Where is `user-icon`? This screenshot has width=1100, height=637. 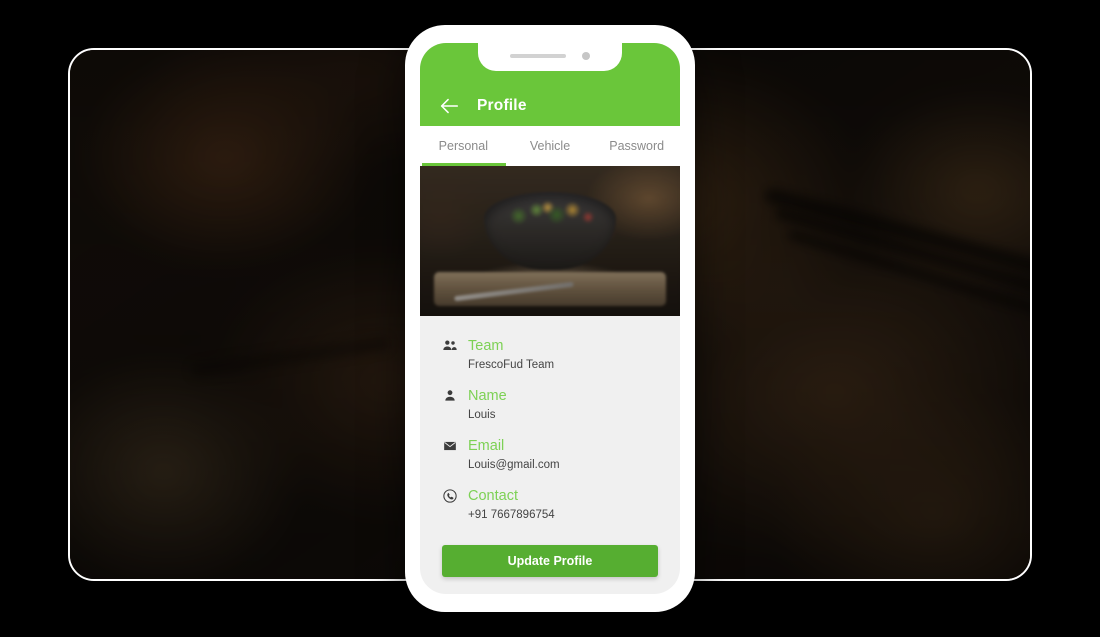 user-icon is located at coordinates (450, 396).